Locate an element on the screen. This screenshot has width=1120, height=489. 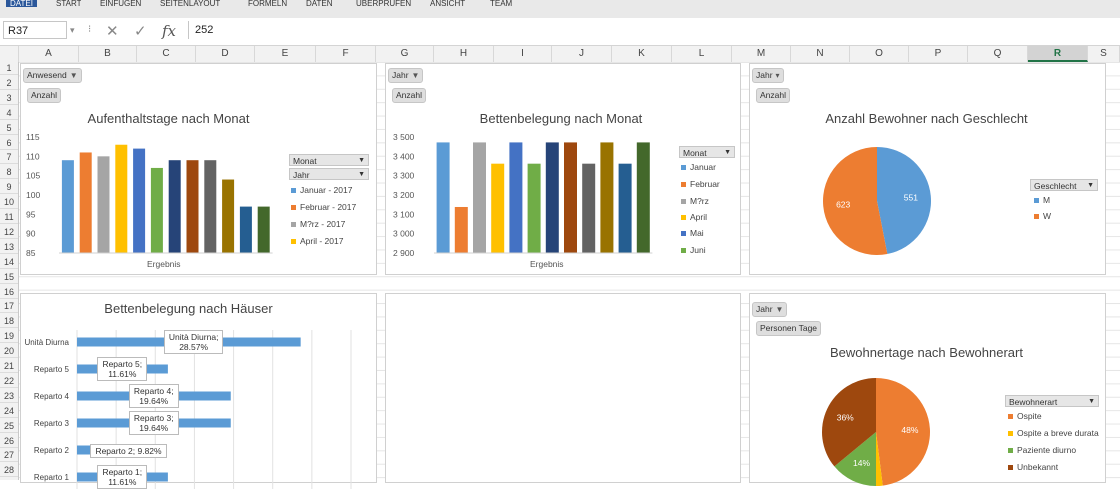
column-header-i: I is located at coordinates (523, 54).